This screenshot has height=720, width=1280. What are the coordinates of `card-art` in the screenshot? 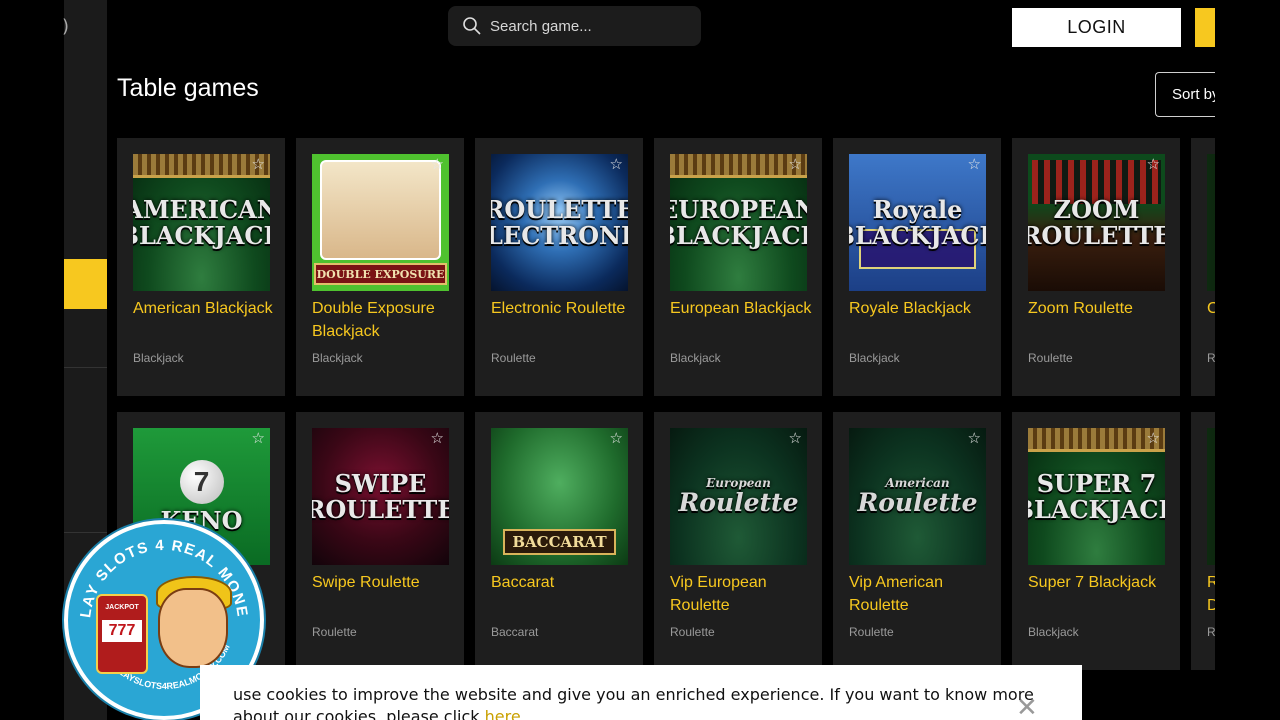 It's located at (380, 210).